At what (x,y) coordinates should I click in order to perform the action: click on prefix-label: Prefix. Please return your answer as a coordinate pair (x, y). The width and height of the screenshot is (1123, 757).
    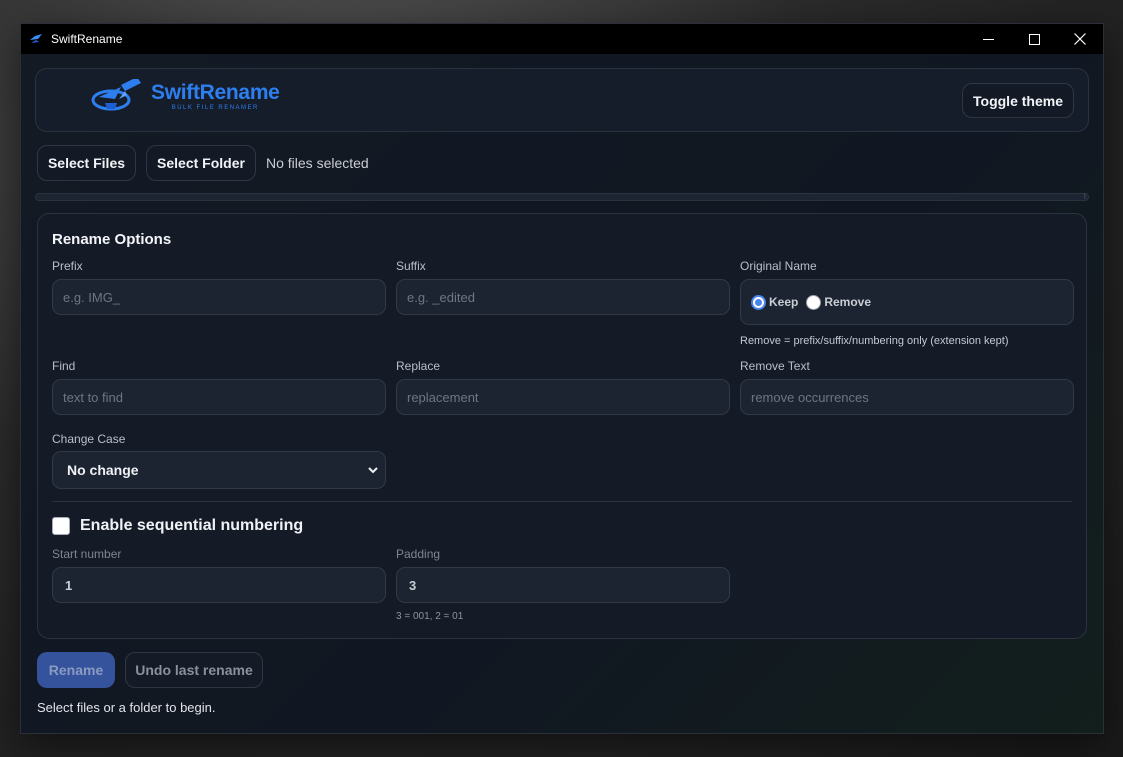
    Looking at the image, I should click on (67, 266).